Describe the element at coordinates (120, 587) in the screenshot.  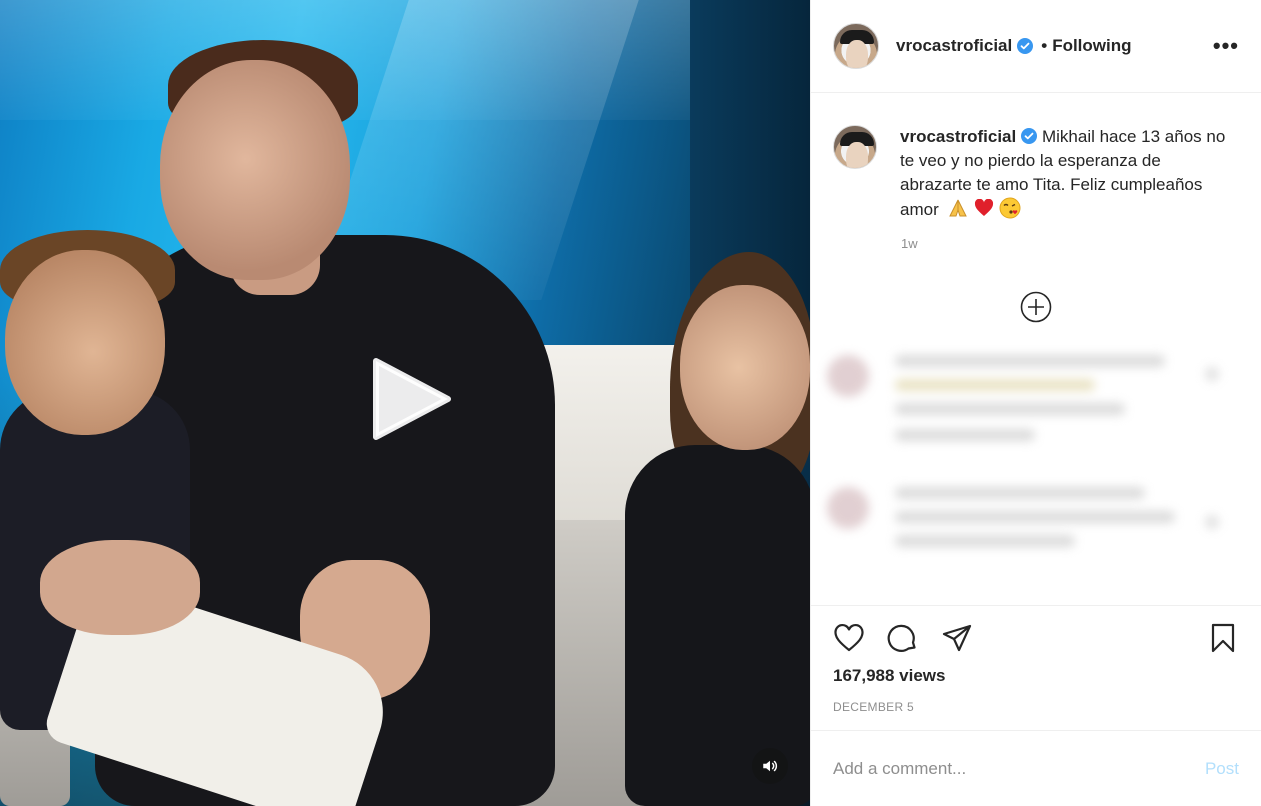
I see `man-hand` at that location.